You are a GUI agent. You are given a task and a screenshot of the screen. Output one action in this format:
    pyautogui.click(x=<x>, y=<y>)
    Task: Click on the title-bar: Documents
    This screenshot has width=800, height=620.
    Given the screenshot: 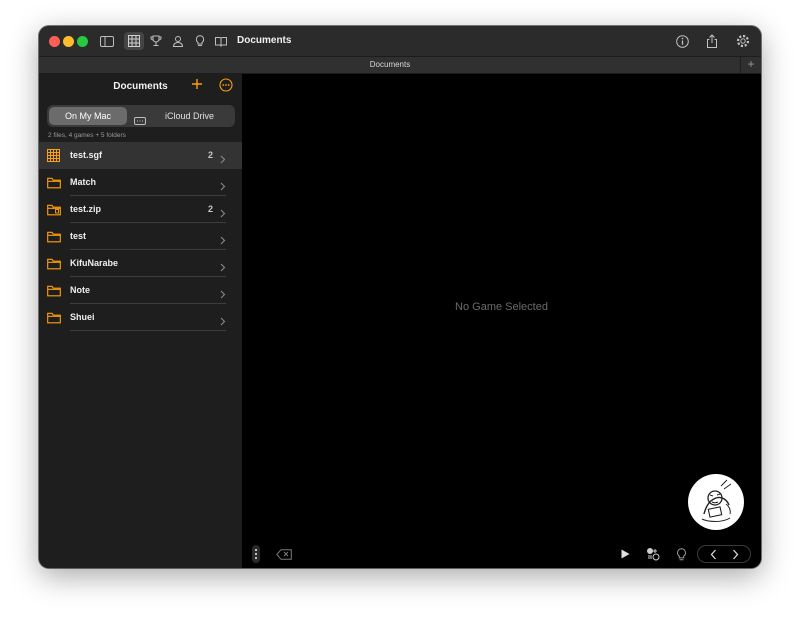 What is the action you would take?
    pyautogui.click(x=400, y=41)
    